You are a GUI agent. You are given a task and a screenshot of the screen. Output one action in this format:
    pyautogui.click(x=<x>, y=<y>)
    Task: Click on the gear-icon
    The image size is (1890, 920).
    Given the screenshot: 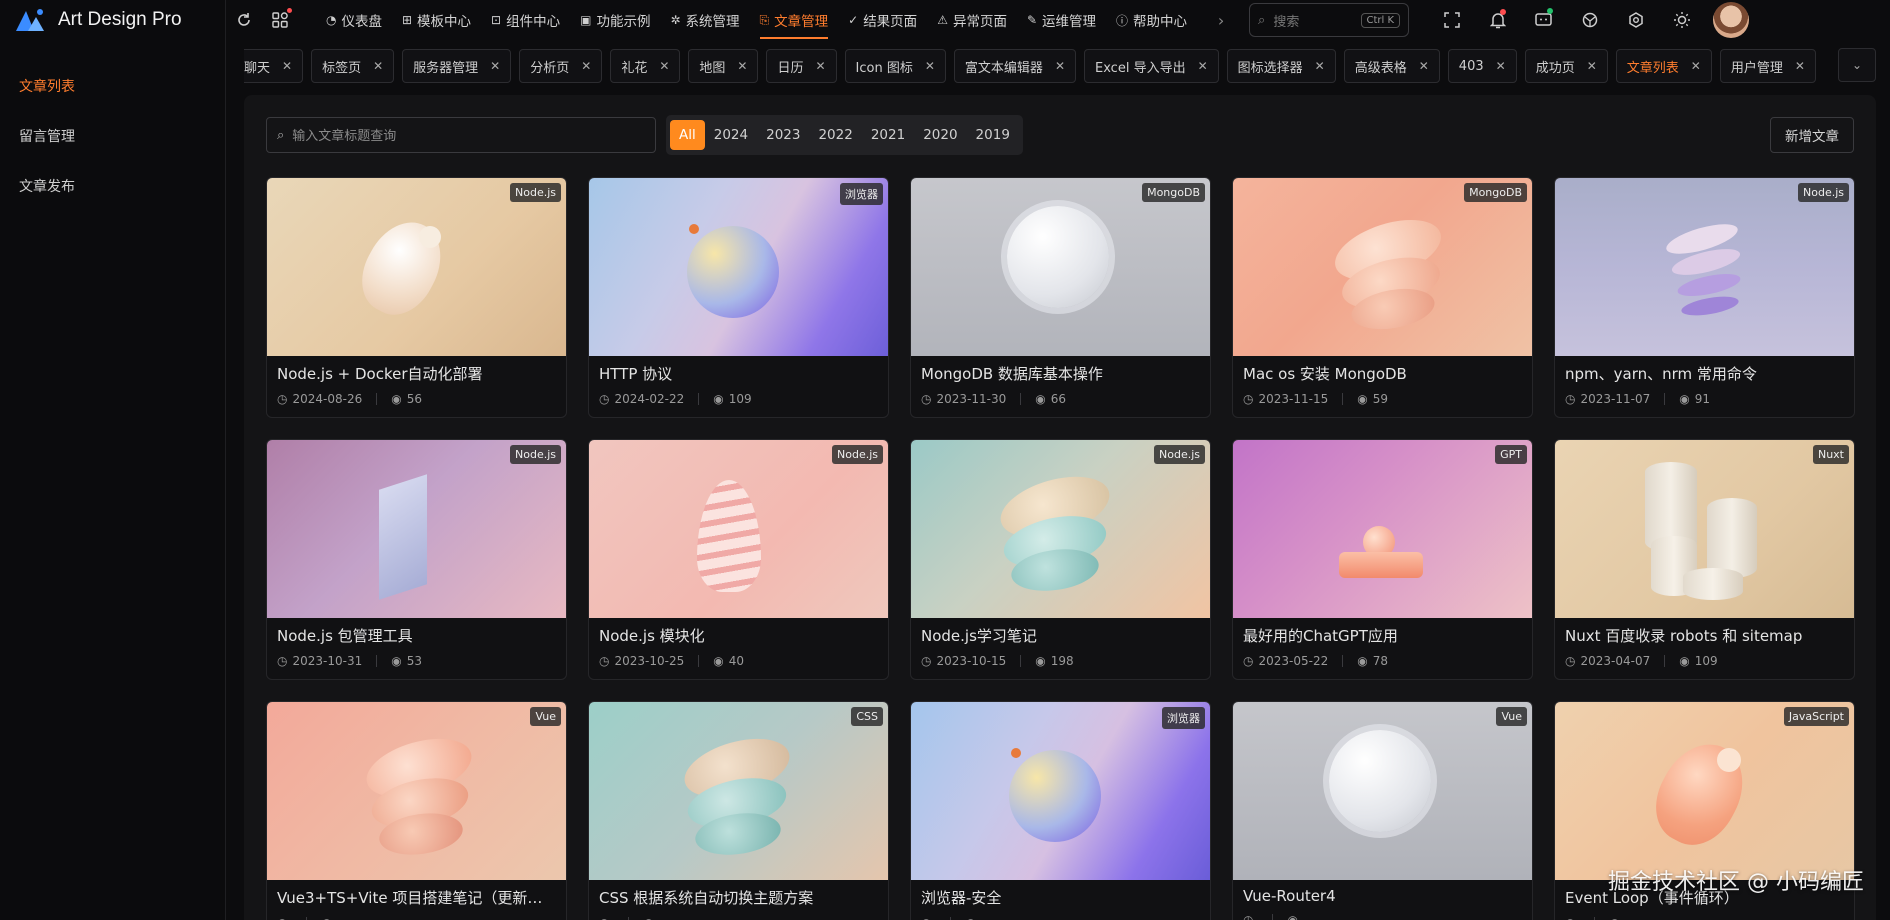 What is the action you would take?
    pyautogui.click(x=1636, y=20)
    